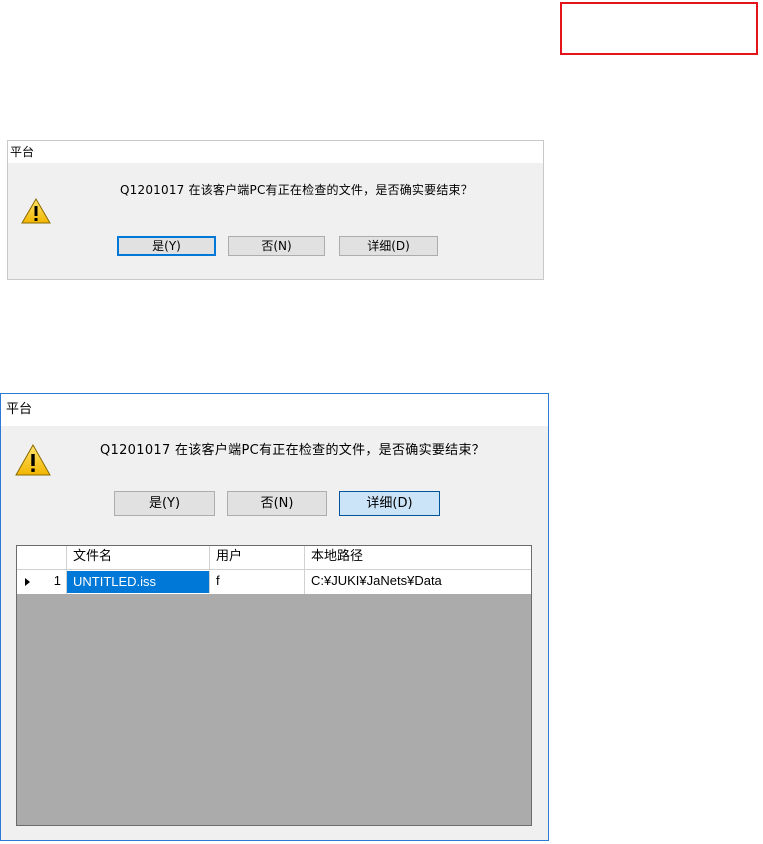 The image size is (763, 844). I want to click on row-header-corner, so click(42, 557).